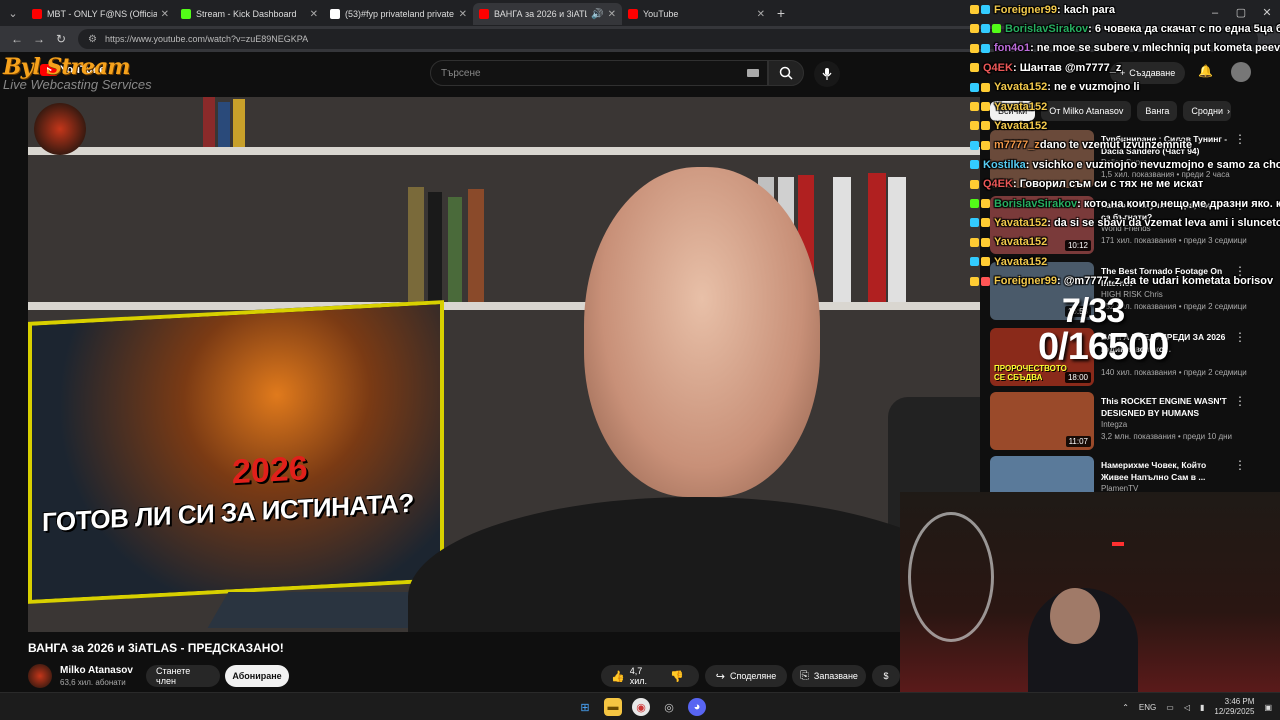 The width and height of the screenshot is (1280, 720). What do you see at coordinates (618, 676) in the screenshot?
I see `thumbs-up-icon: 👍` at bounding box center [618, 676].